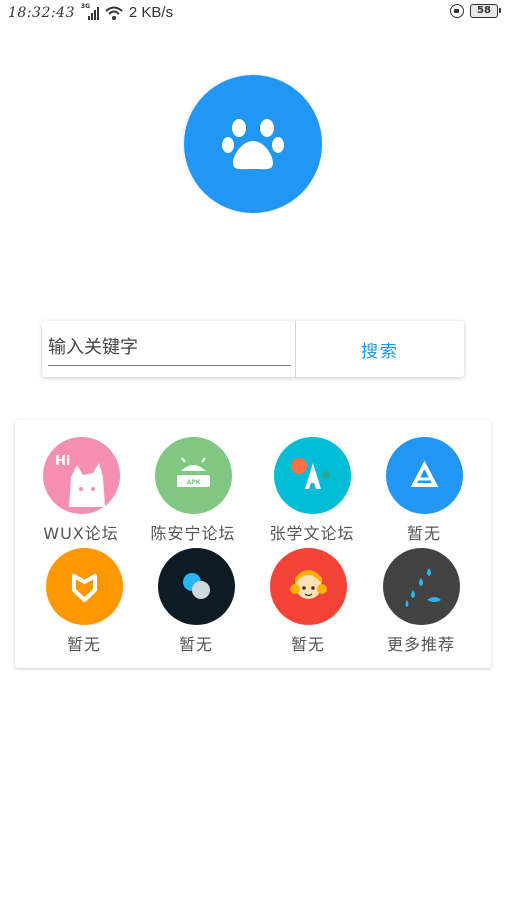 The height and width of the screenshot is (900, 506). What do you see at coordinates (308, 586) in the screenshot?
I see `anime-girl-icon` at bounding box center [308, 586].